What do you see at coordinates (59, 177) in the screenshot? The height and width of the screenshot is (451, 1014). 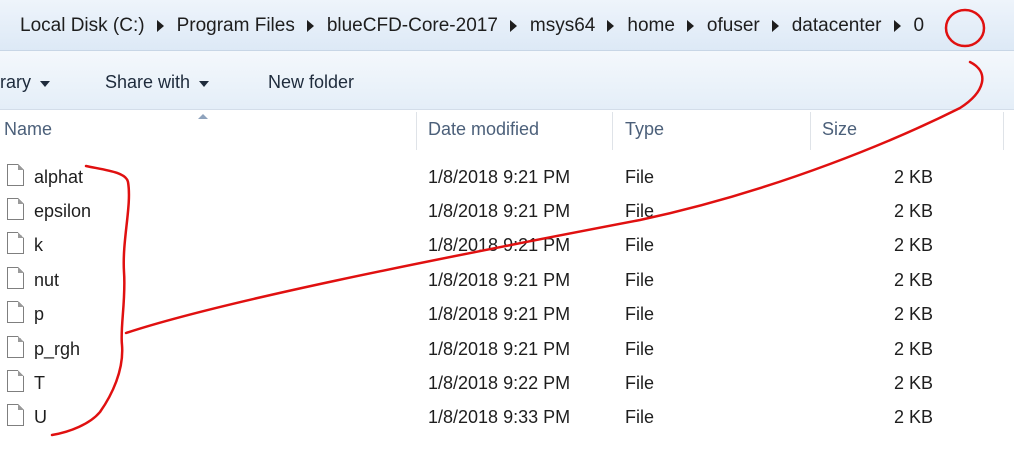 I see `file-name: alphat` at bounding box center [59, 177].